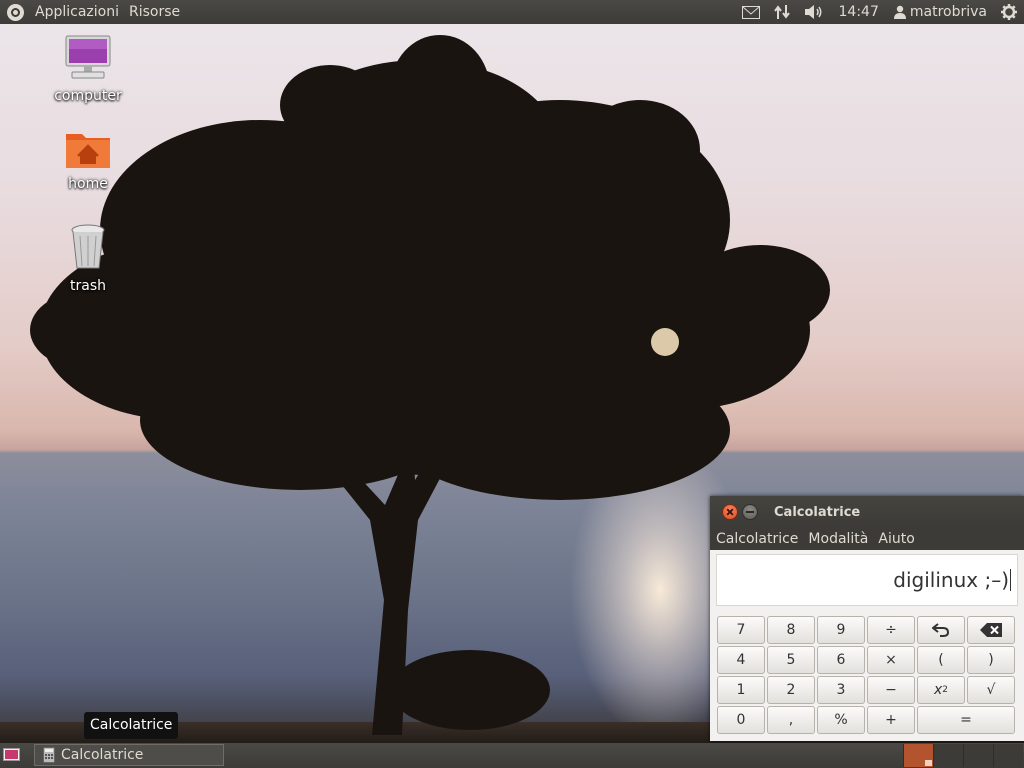 This screenshot has width=1024, height=768. What do you see at coordinates (512, 12) in the screenshot?
I see `top-panel: Applicazioni Risorse 14:47 matrobriva` at bounding box center [512, 12].